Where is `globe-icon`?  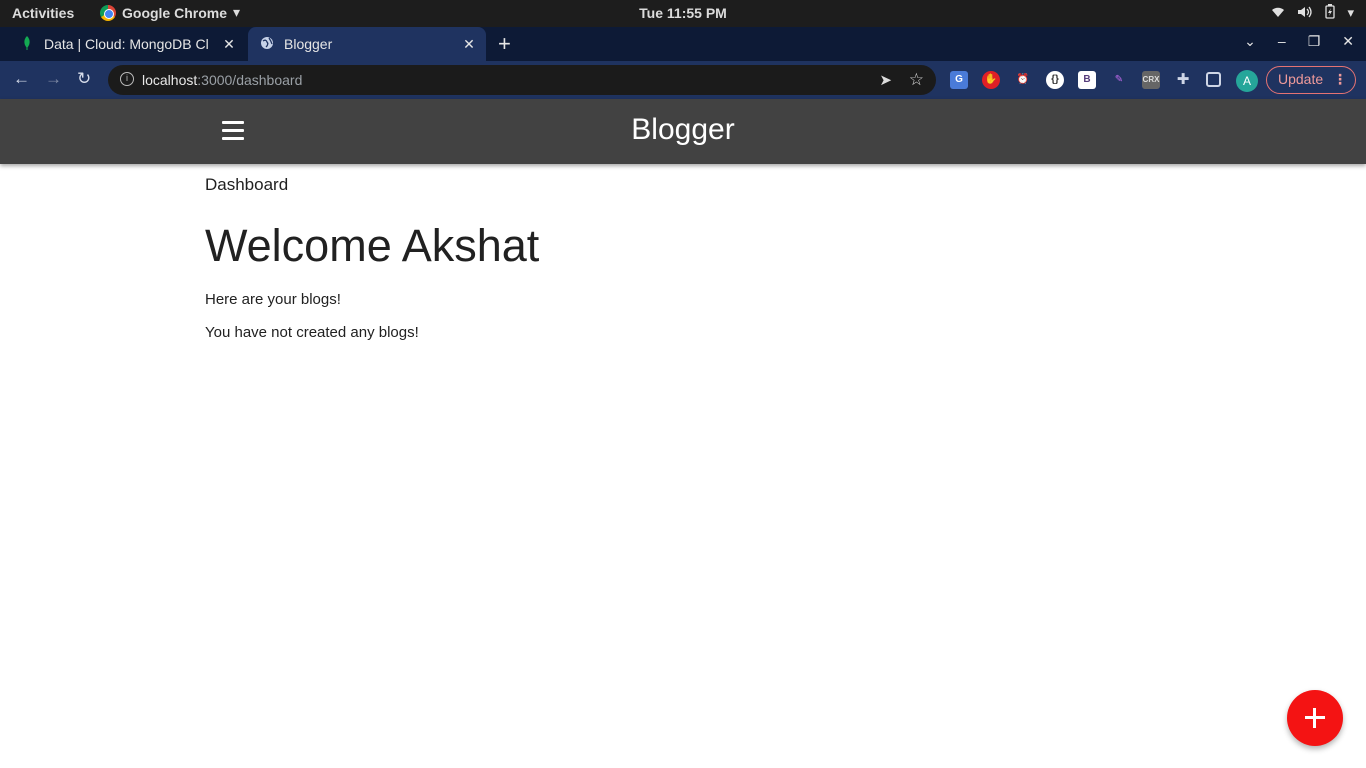 globe-icon is located at coordinates (267, 44).